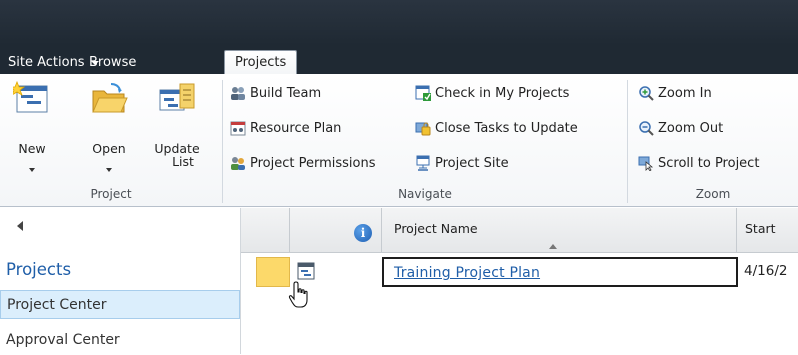 Image resolution: width=798 pixels, height=355 pixels. I want to click on project-site-icon, so click(423, 163).